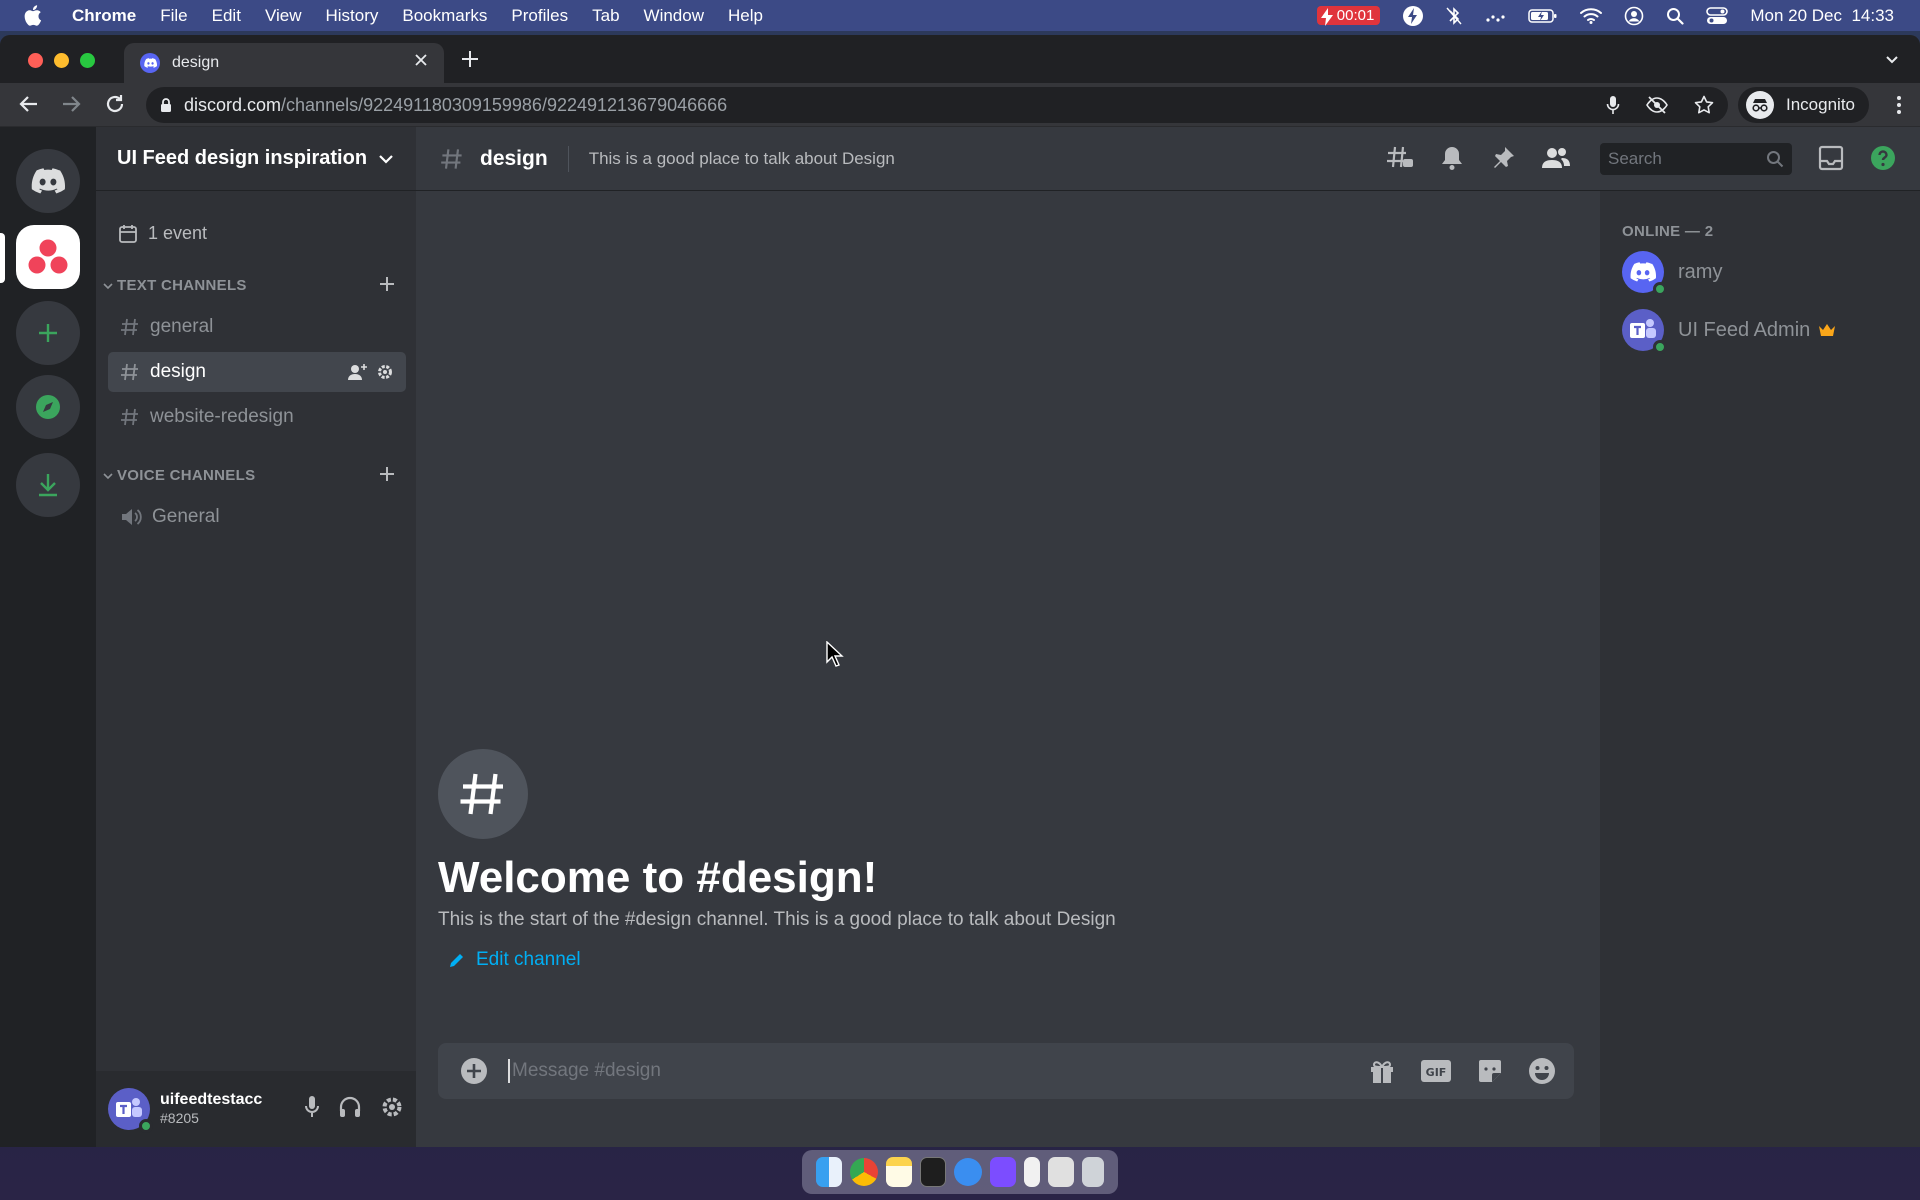  What do you see at coordinates (182, 326) in the screenshot?
I see `channel-name: general` at bounding box center [182, 326].